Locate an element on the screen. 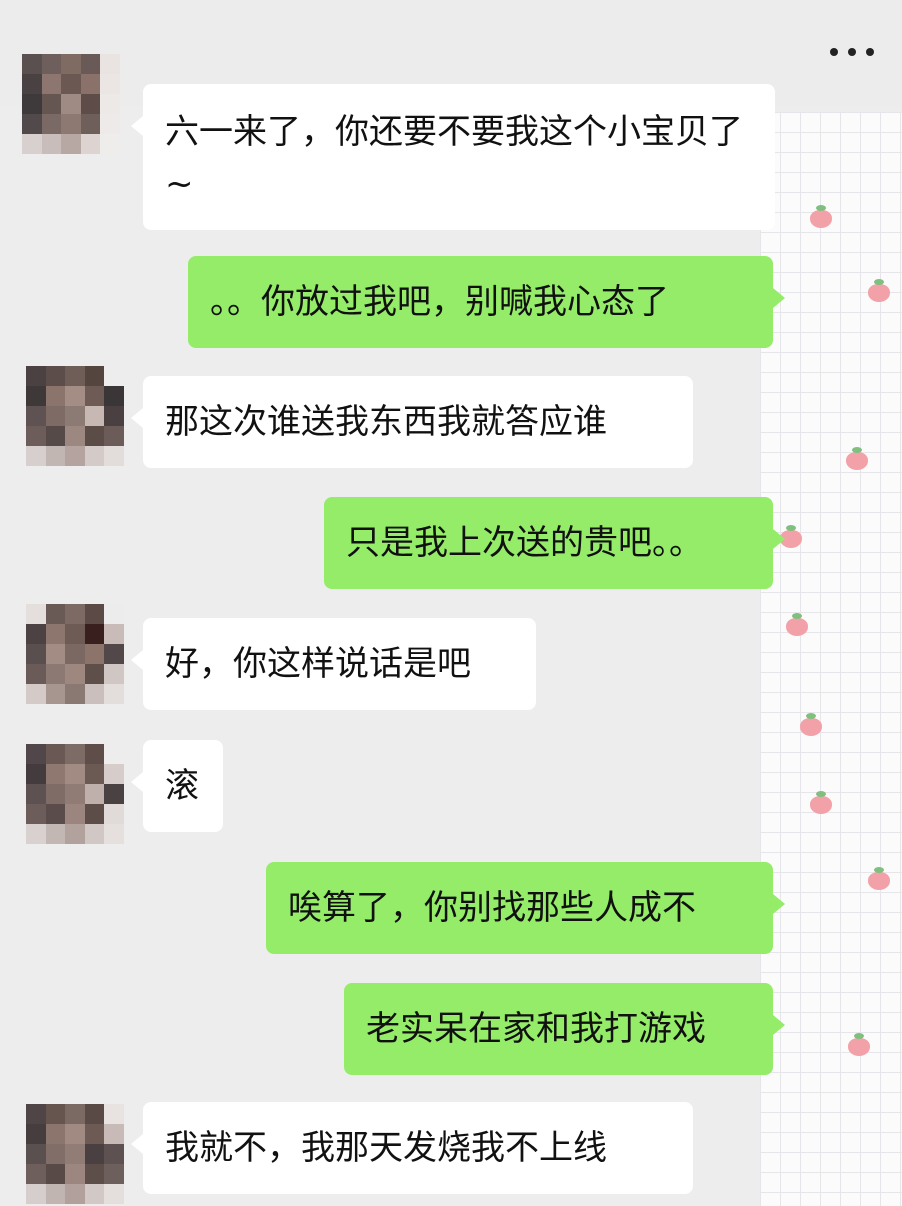 The width and height of the screenshot is (902, 1206). message-bubble-incoming: 我就不，我那天发烧我不上线 is located at coordinates (412, 1148).